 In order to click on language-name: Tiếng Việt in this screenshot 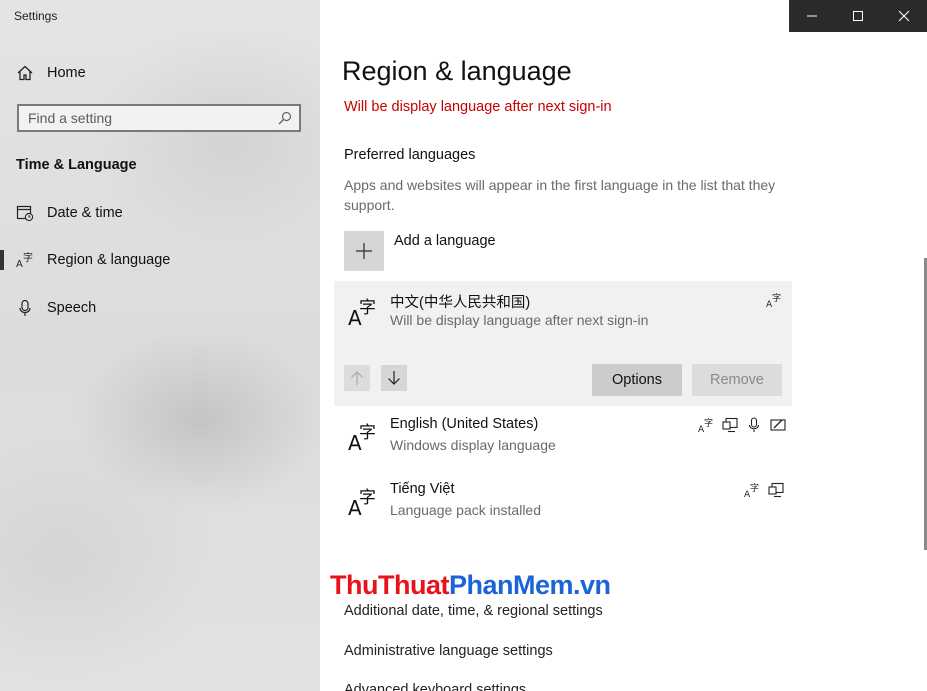, I will do `click(422, 489)`.